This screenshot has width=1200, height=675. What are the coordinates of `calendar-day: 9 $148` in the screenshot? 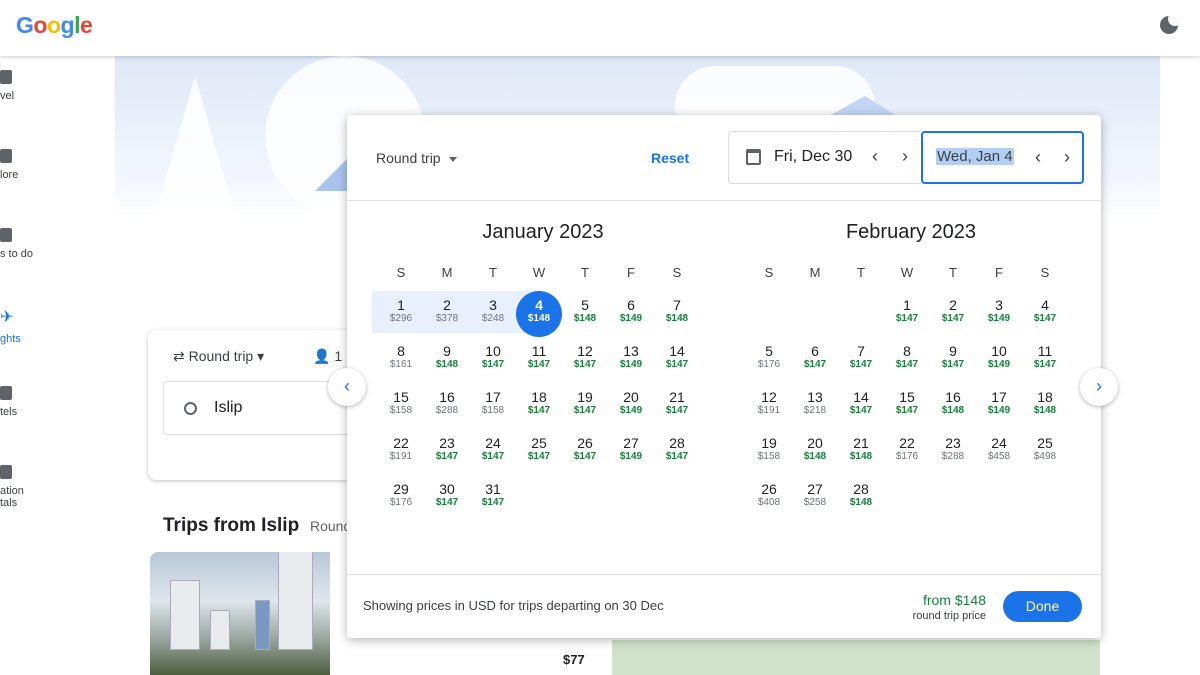 It's located at (447, 364).